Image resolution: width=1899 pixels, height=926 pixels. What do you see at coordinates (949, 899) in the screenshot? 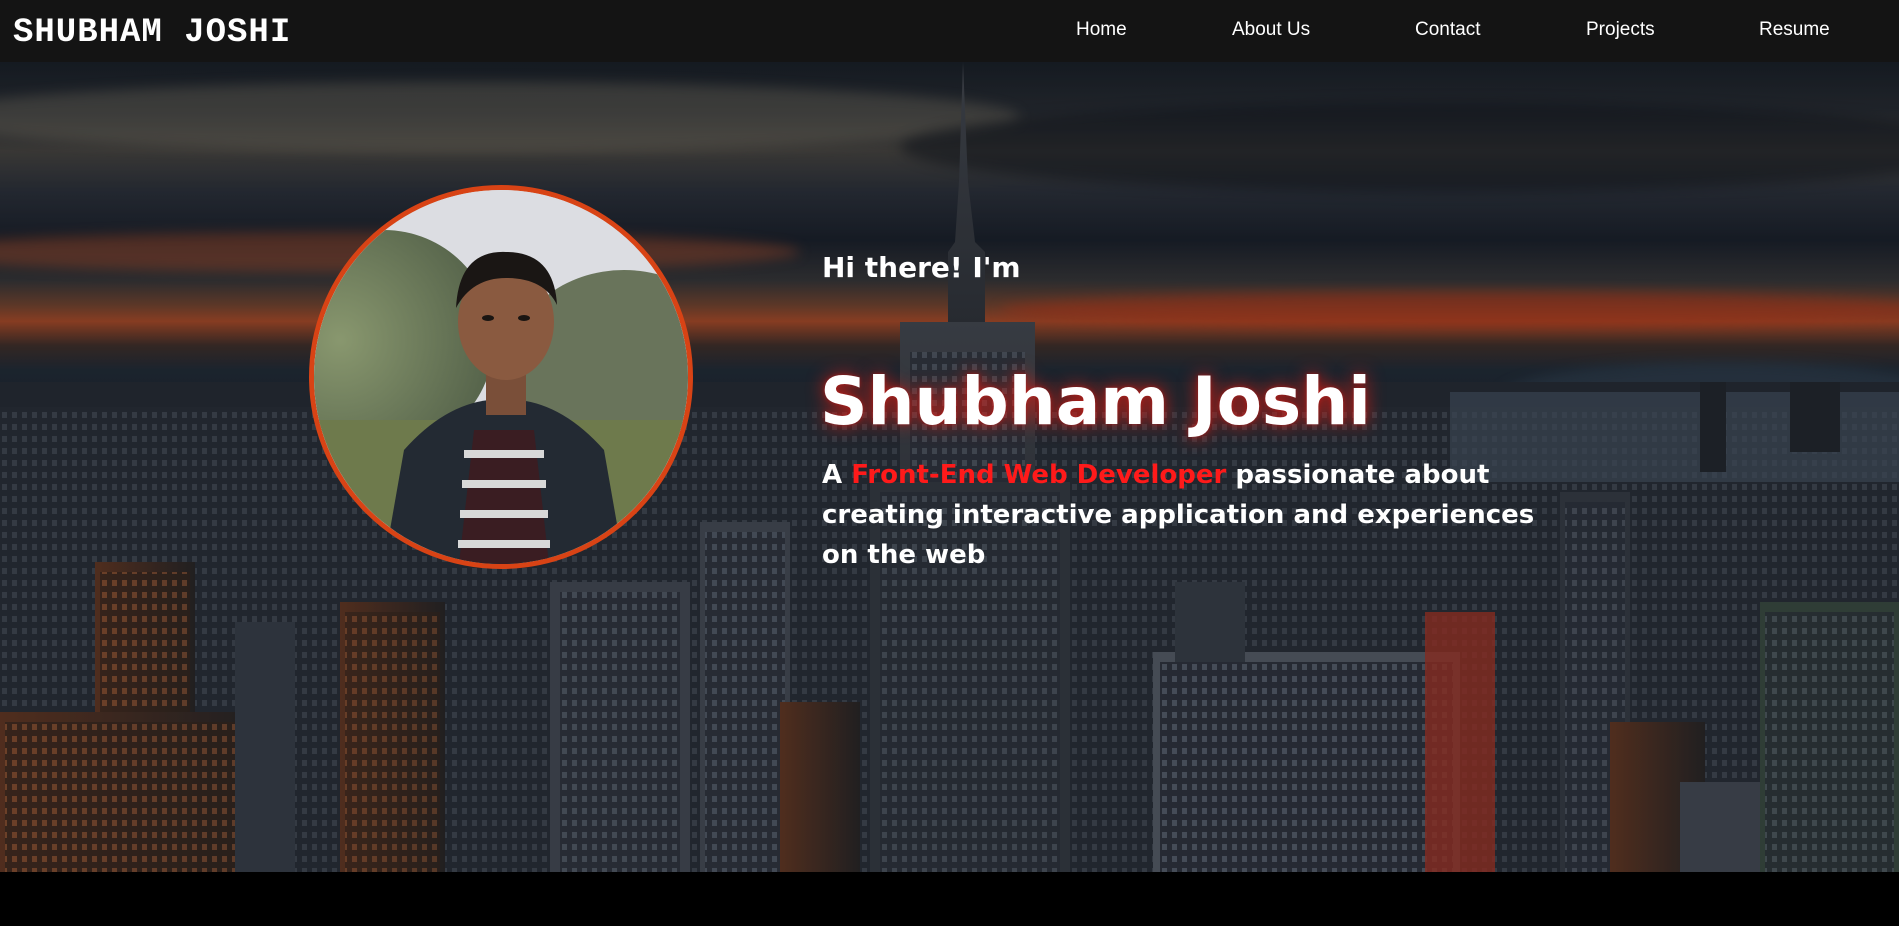
I see `page-bottom-bar` at bounding box center [949, 899].